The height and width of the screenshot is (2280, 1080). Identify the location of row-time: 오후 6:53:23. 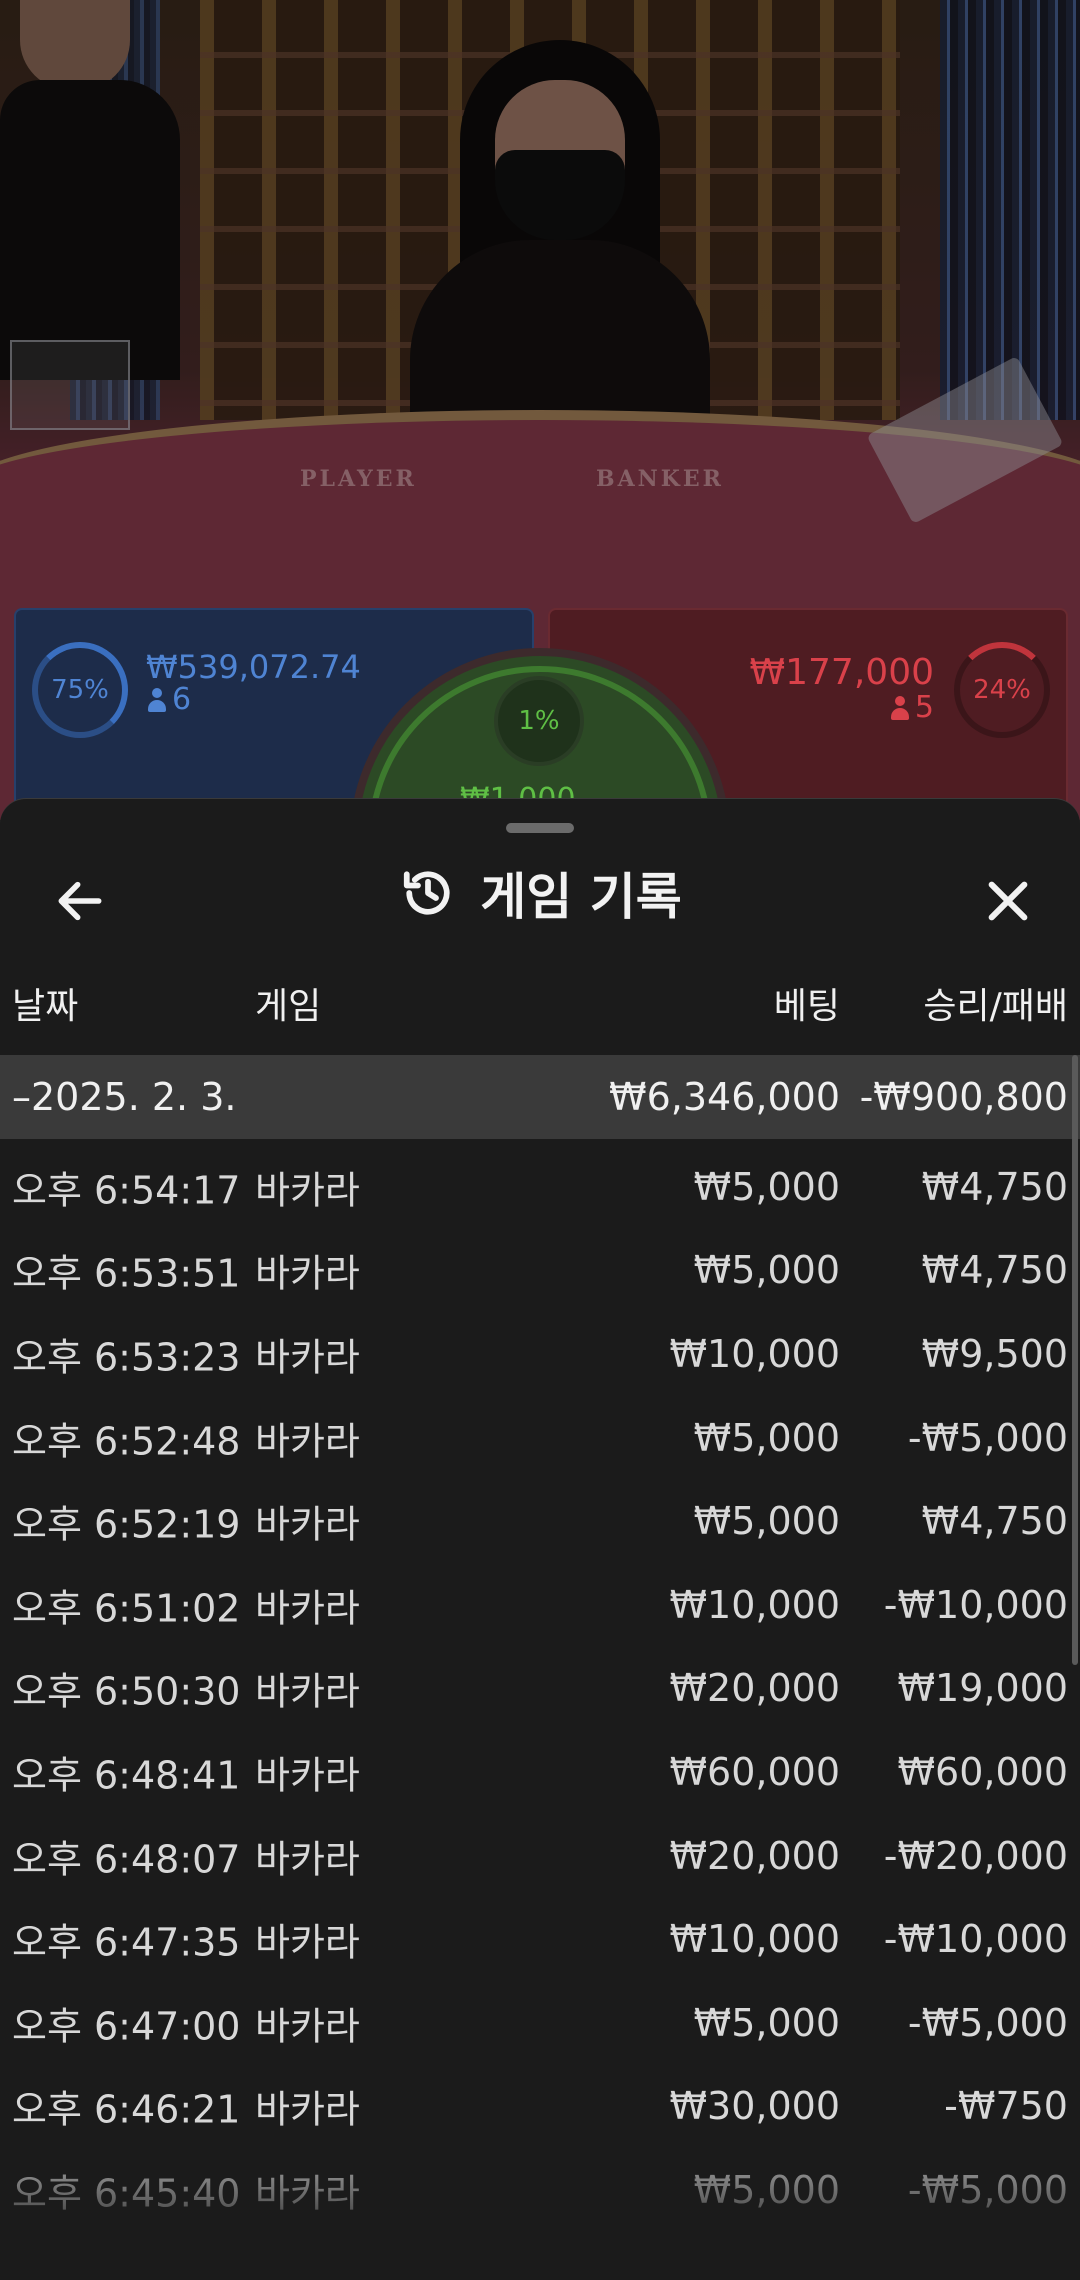
(126, 1357).